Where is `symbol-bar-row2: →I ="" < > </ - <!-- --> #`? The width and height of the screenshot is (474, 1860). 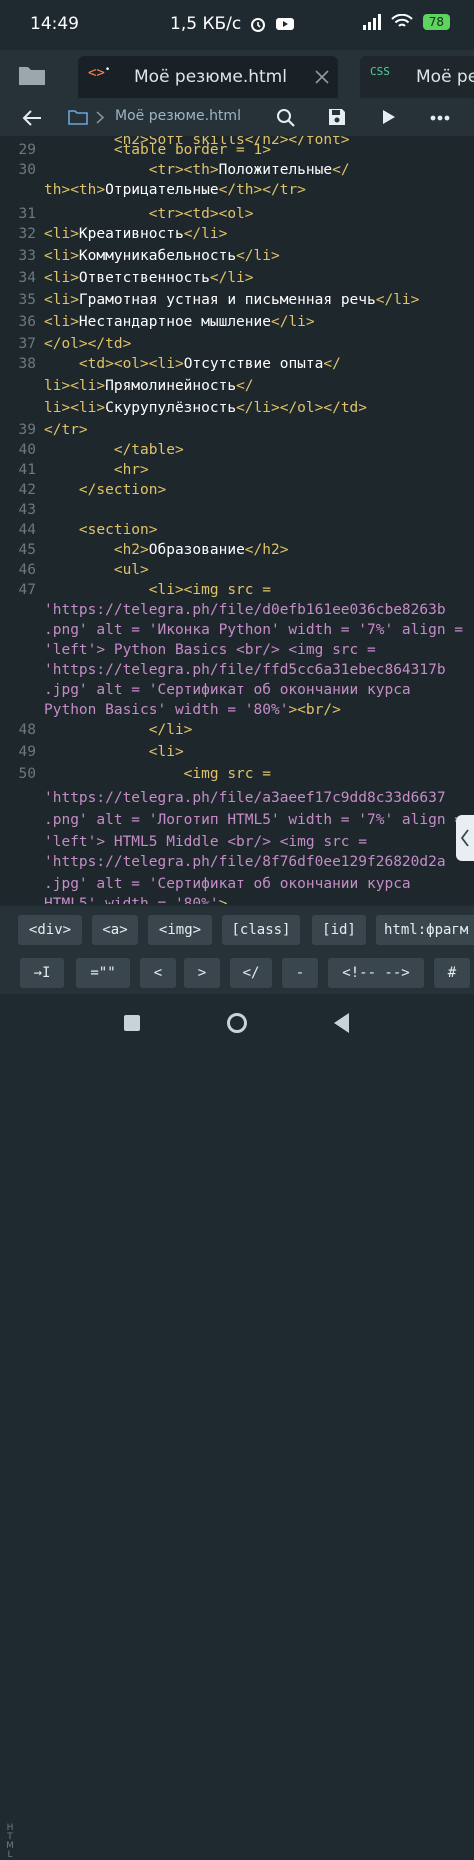
symbol-bar-row2: →I ="" < > </ - <!-- --> # is located at coordinates (237, 974).